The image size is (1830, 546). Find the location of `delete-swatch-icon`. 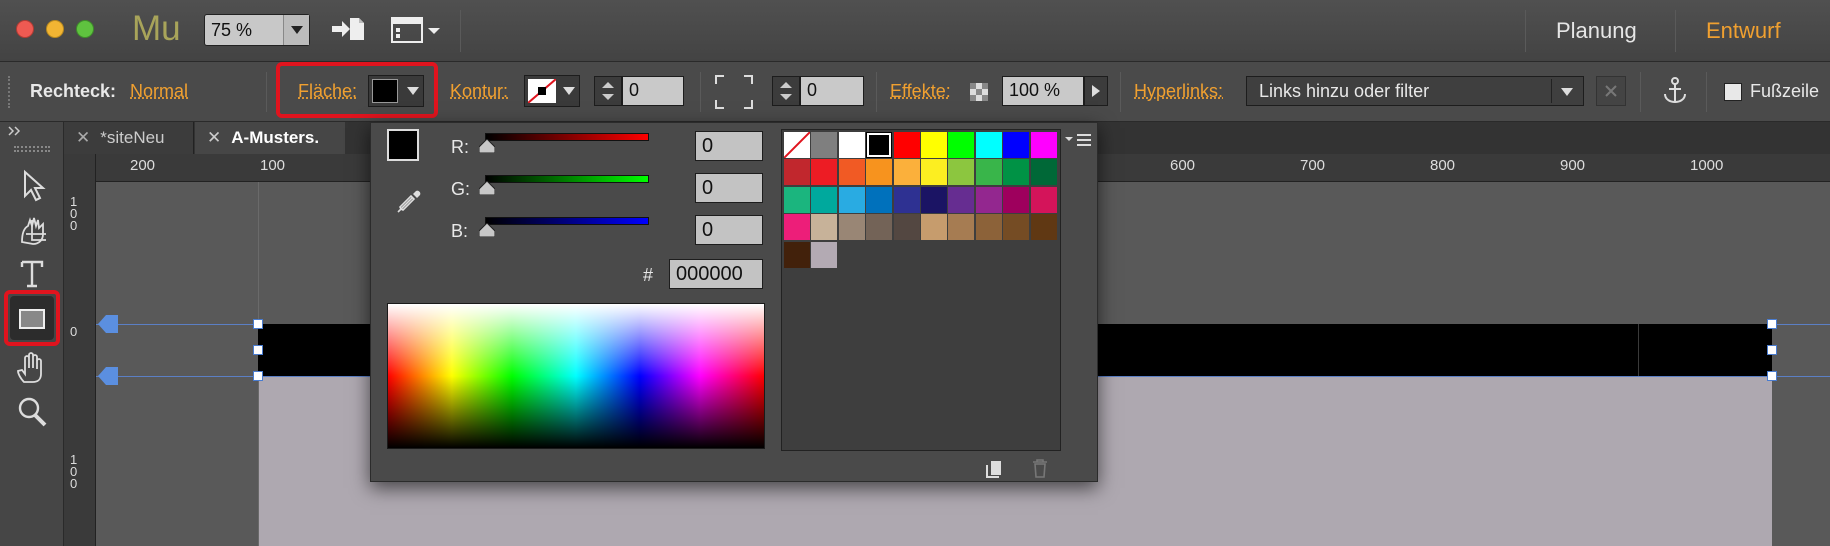

delete-swatch-icon is located at coordinates (1040, 468).